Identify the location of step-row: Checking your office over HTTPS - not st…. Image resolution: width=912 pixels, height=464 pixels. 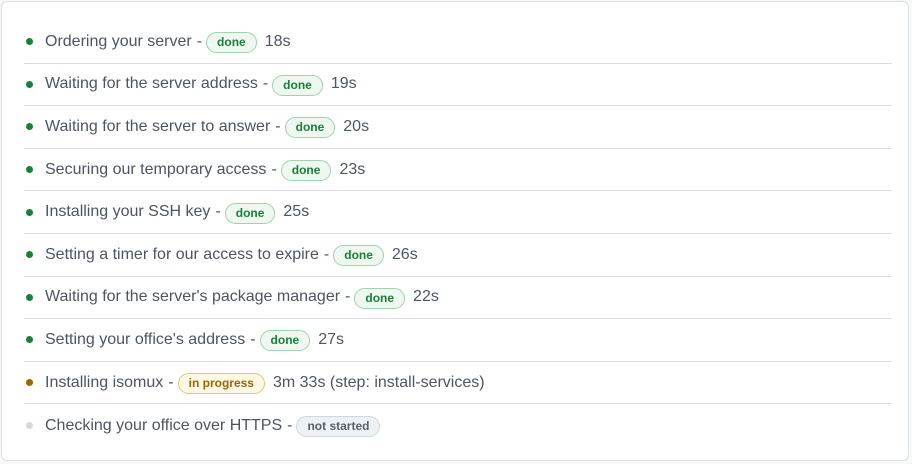
(458, 425).